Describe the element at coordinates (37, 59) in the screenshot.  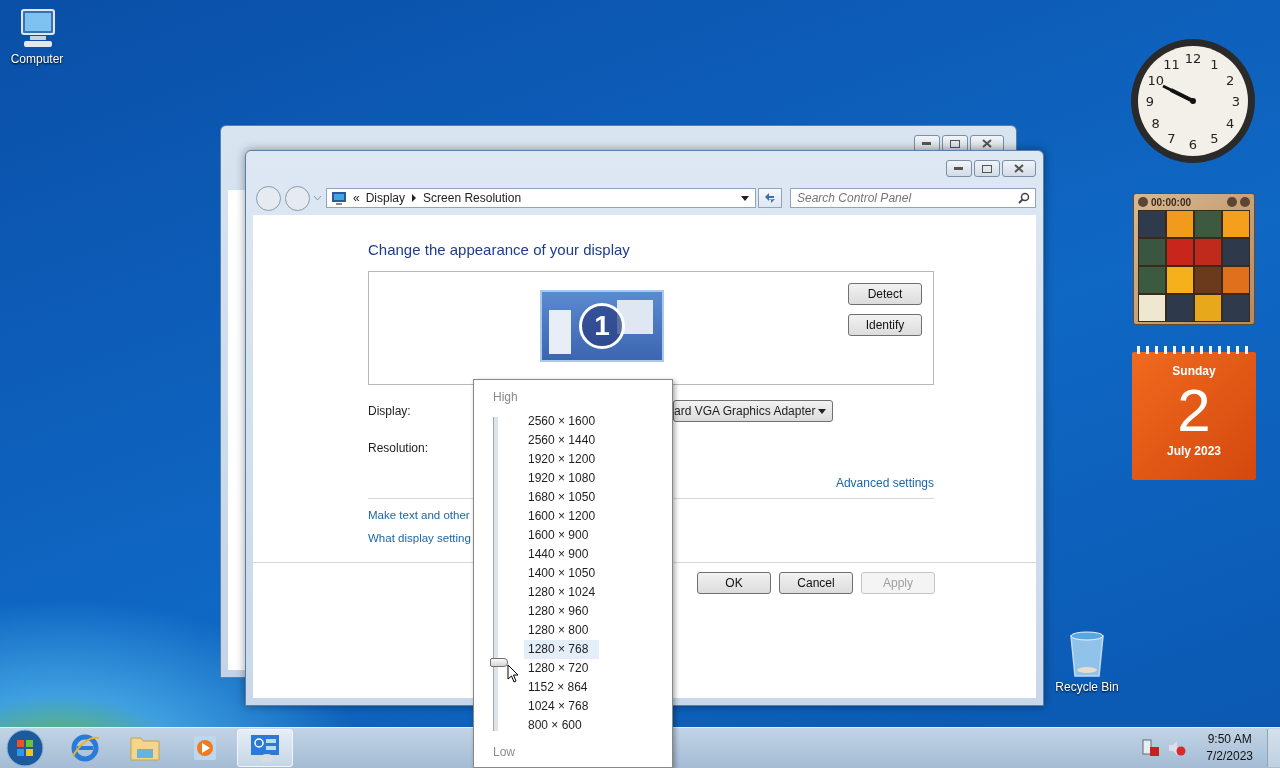
I see `desktop-icon-label: Computer` at that location.